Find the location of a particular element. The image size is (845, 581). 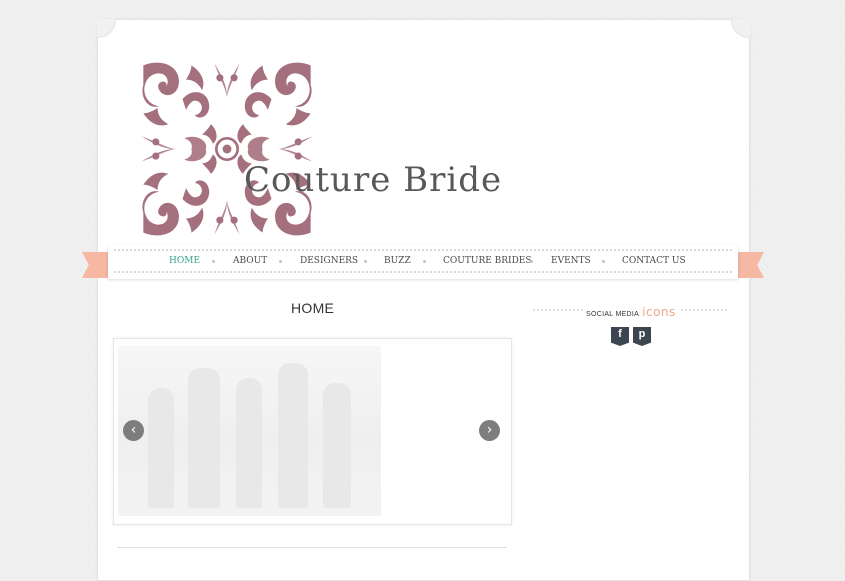

nav-item-contact-us: CONTACT US is located at coordinates (654, 261).